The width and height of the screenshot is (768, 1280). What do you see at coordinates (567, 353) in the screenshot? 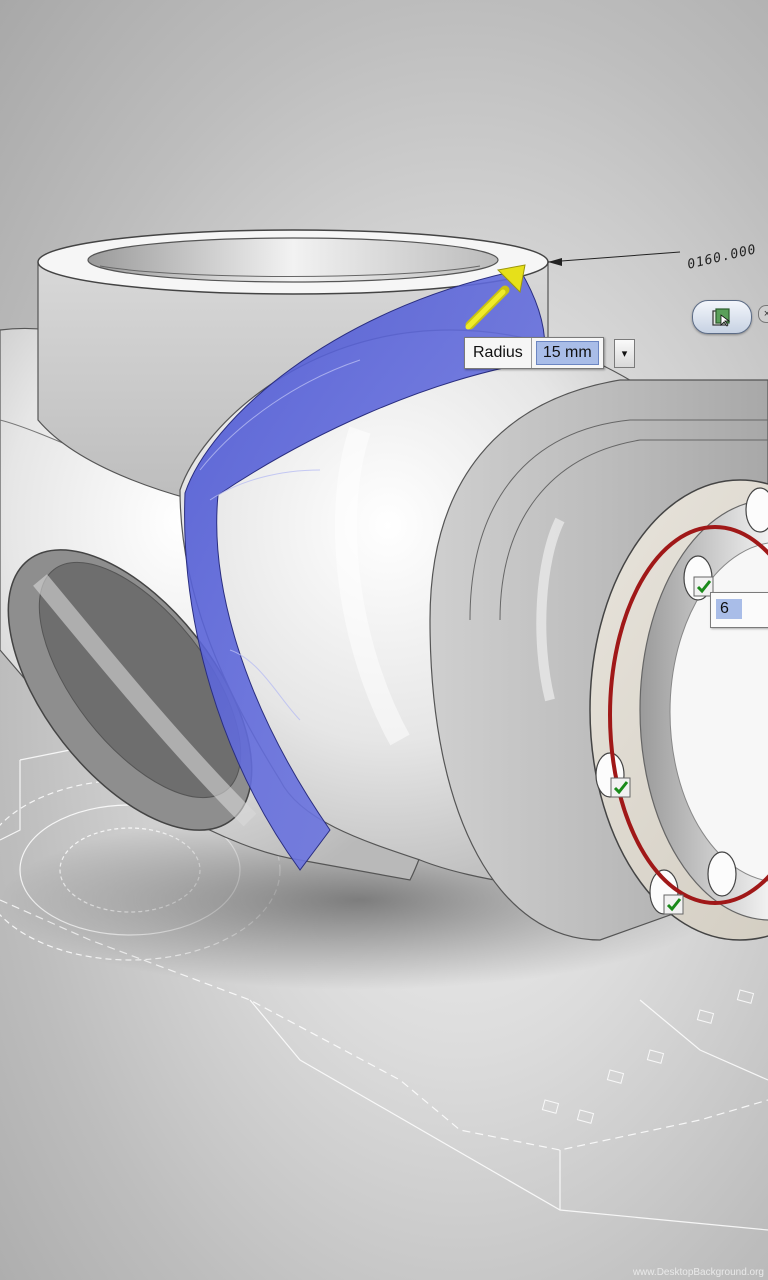
I see `radius-value-field: 15 mm` at bounding box center [567, 353].